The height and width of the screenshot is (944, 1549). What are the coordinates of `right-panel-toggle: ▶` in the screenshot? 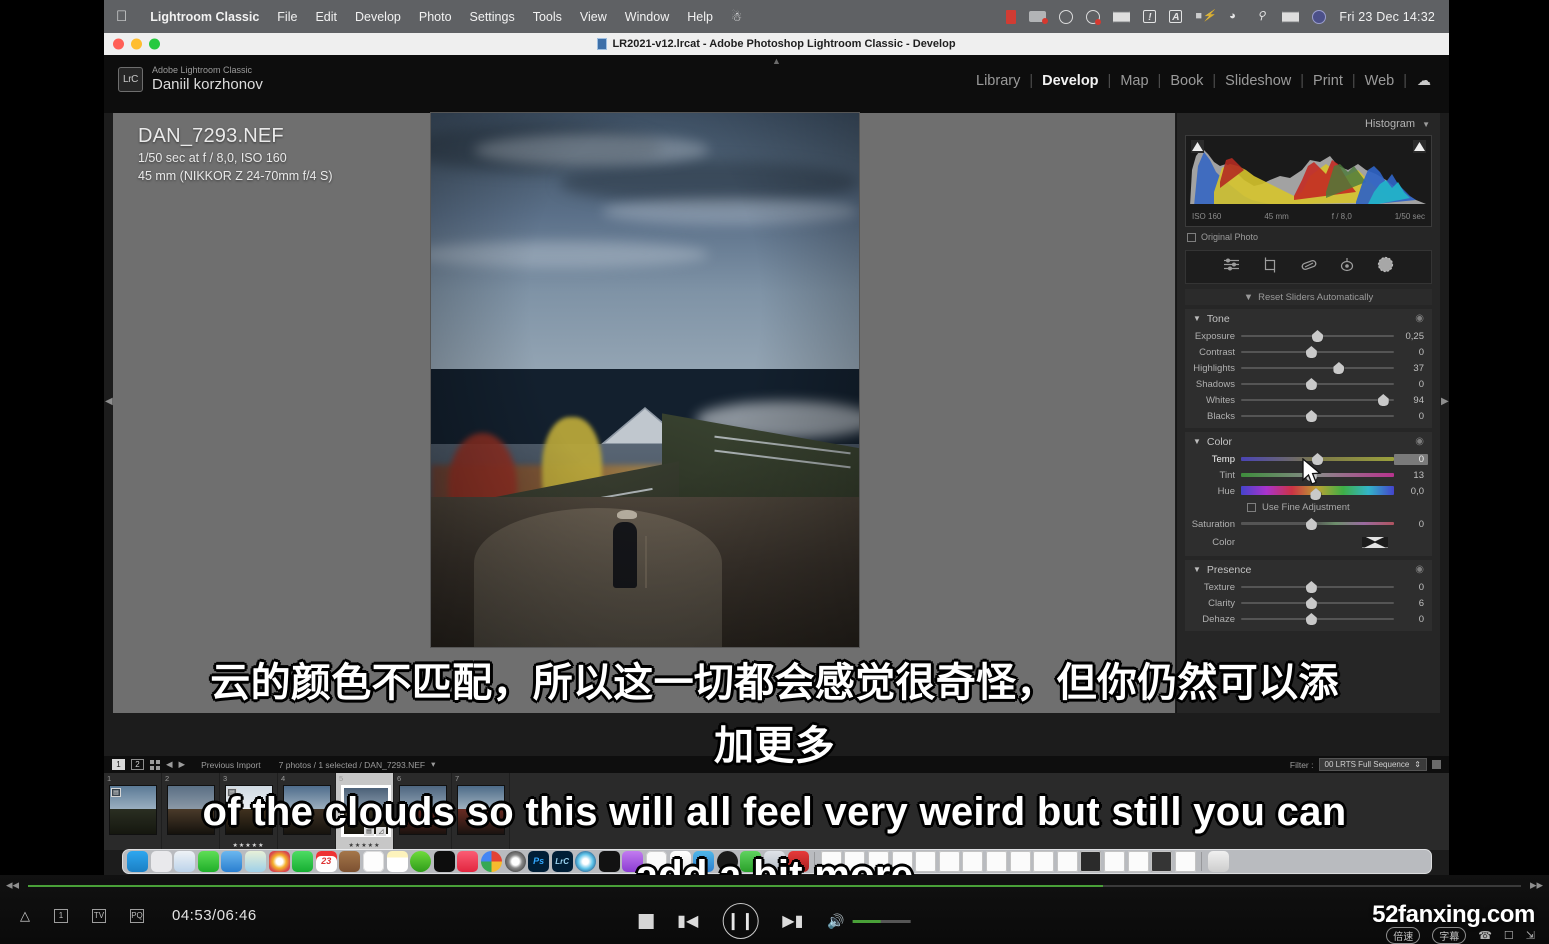 It's located at (1444, 413).